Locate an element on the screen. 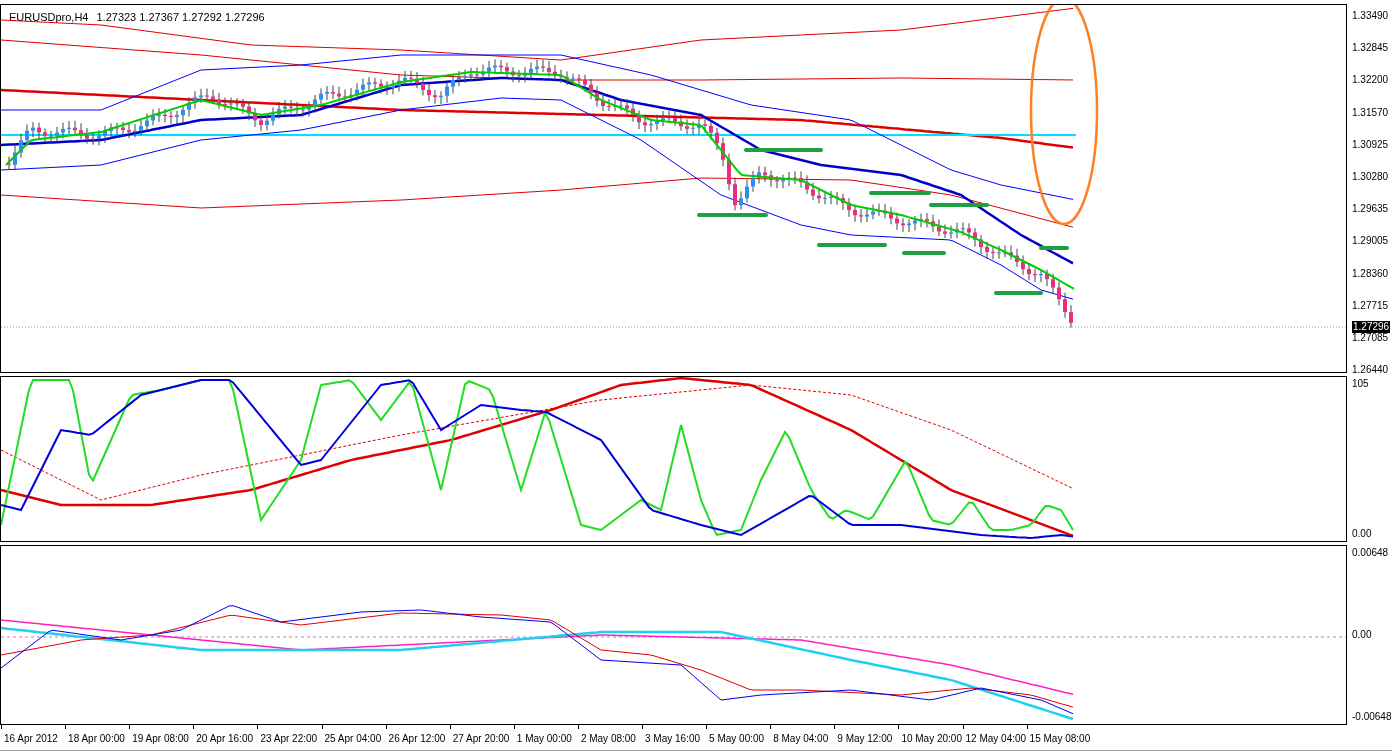 Image resolution: width=1392 pixels, height=751 pixels. time-label: 8 May 04:00 is located at coordinates (801, 739).